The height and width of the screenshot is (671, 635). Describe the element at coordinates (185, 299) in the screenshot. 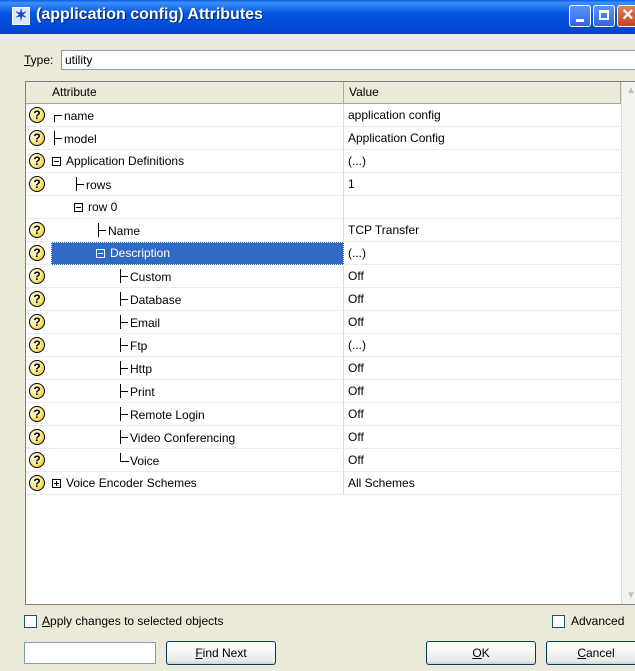

I see `attribute-cell: ? Database` at that location.